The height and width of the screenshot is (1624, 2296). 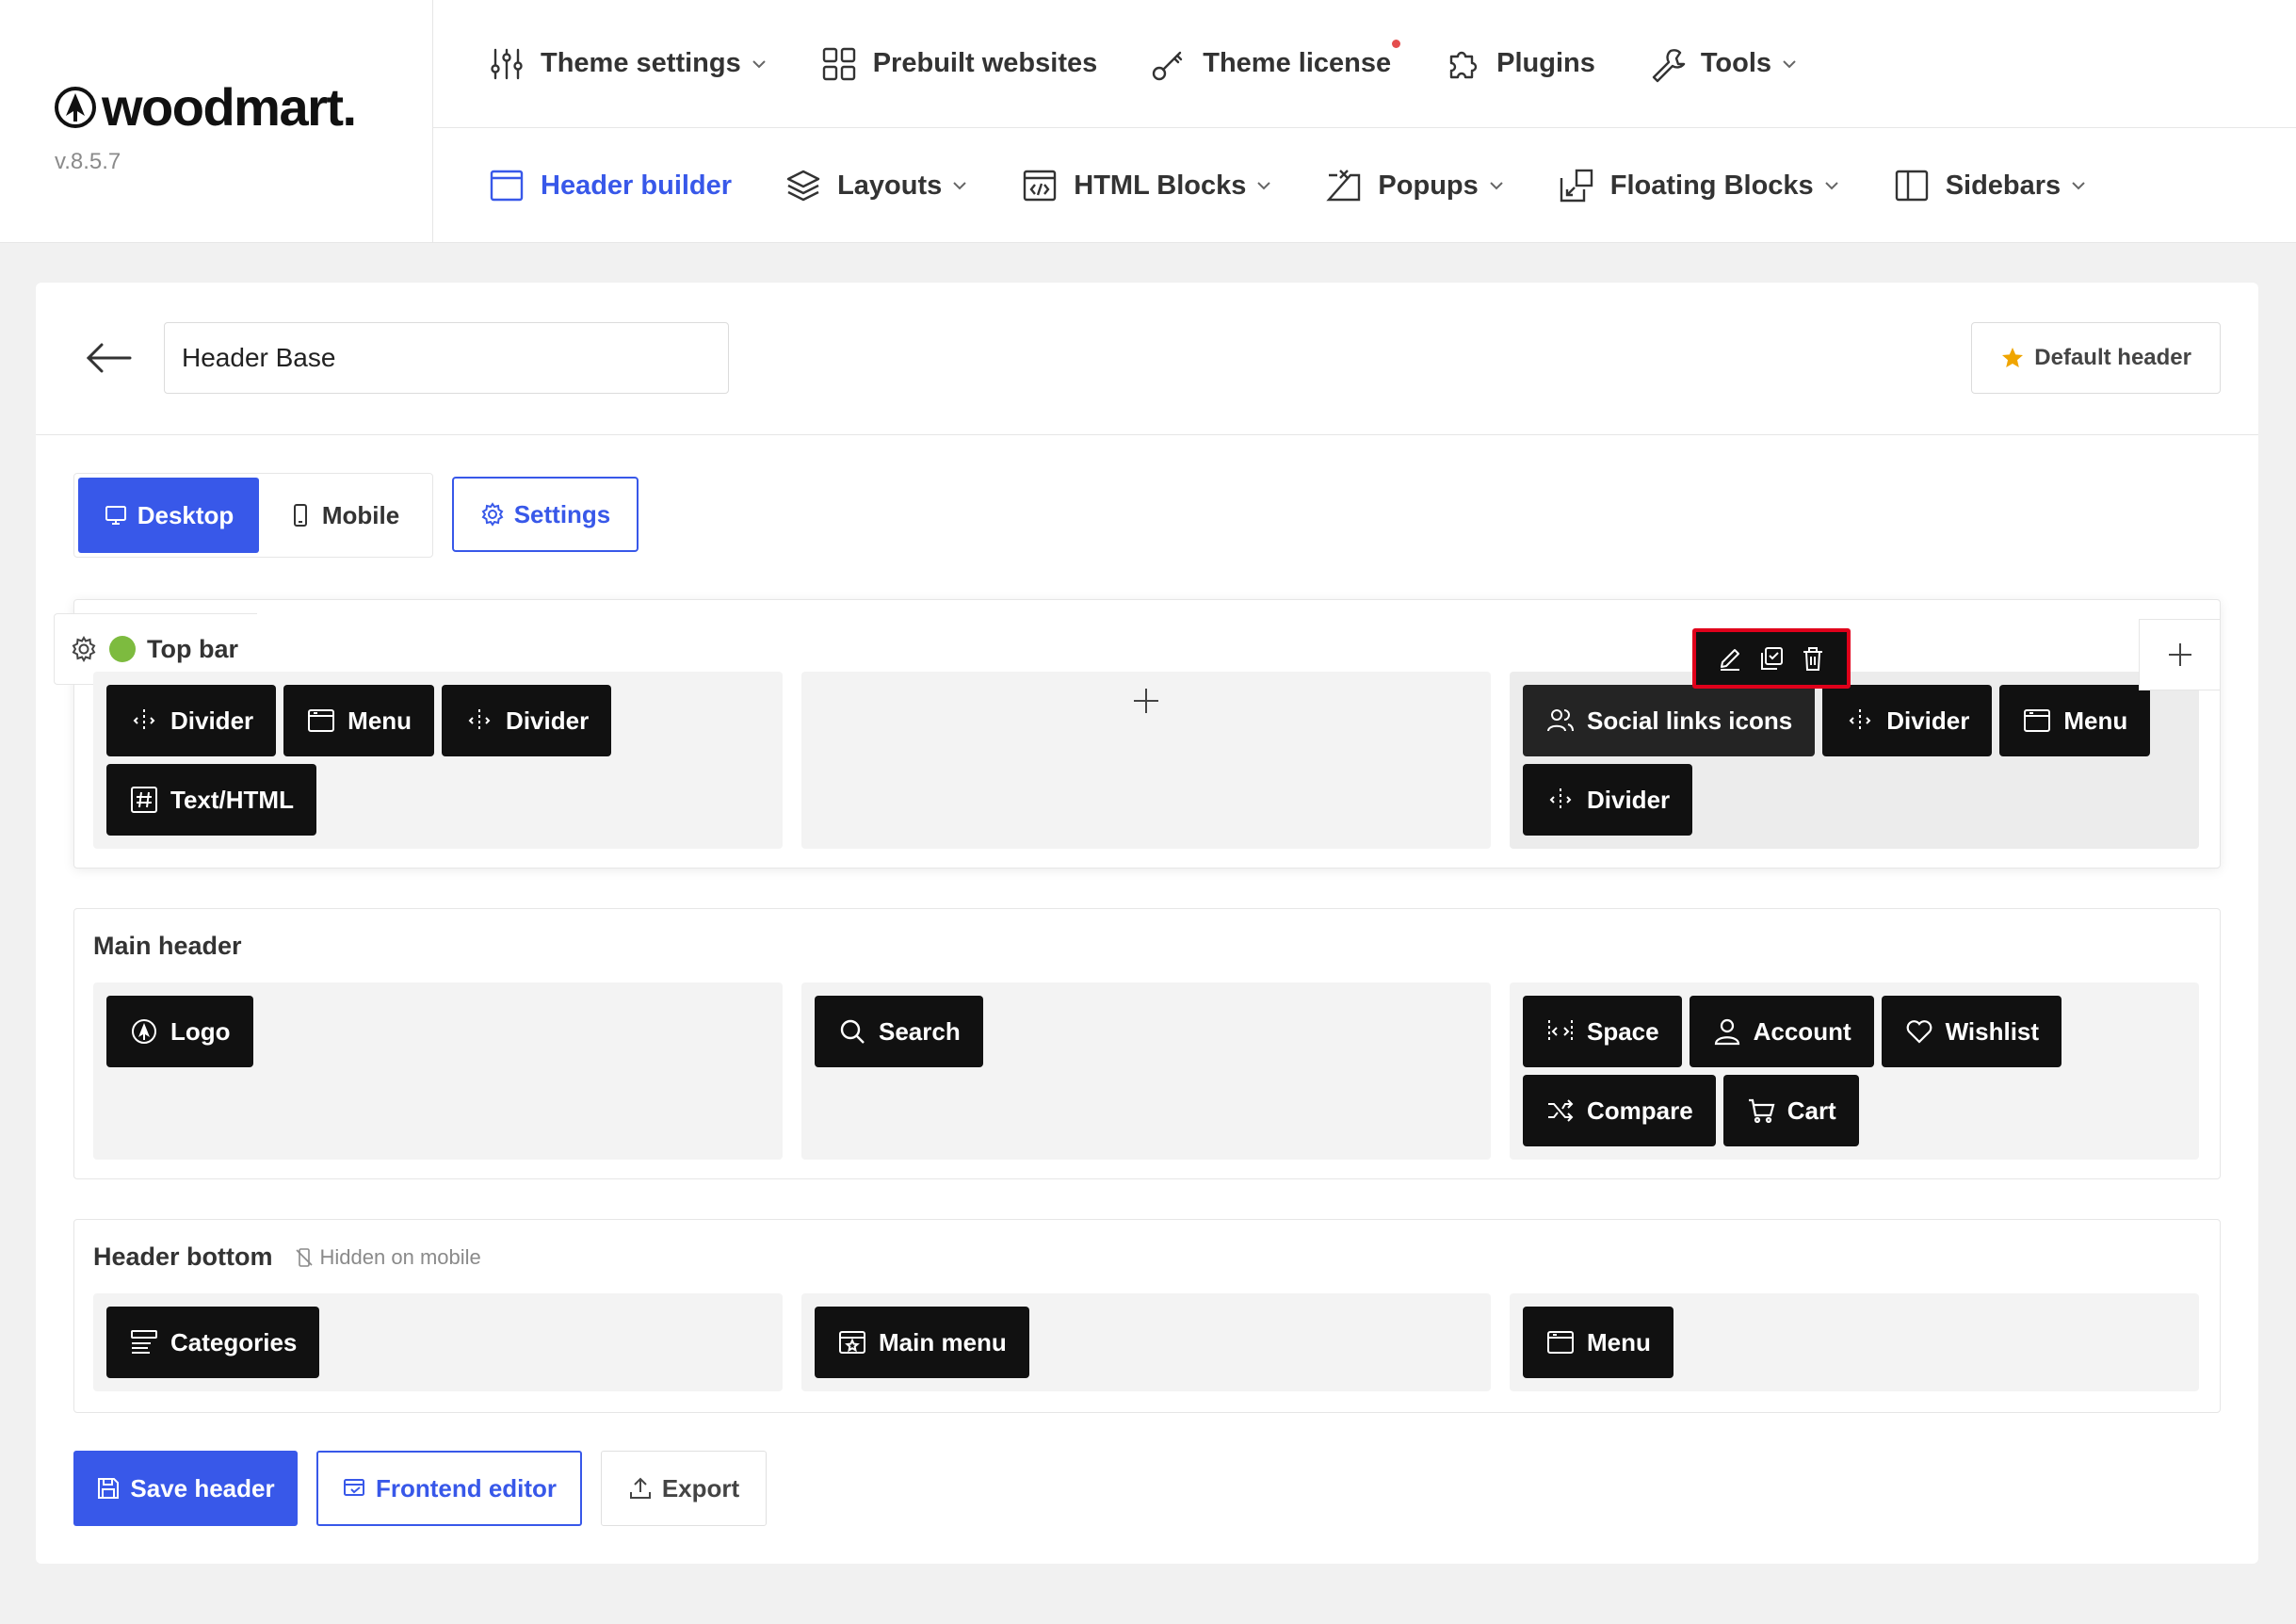 I want to click on add-element-plus-icon, so click(x=1146, y=701).